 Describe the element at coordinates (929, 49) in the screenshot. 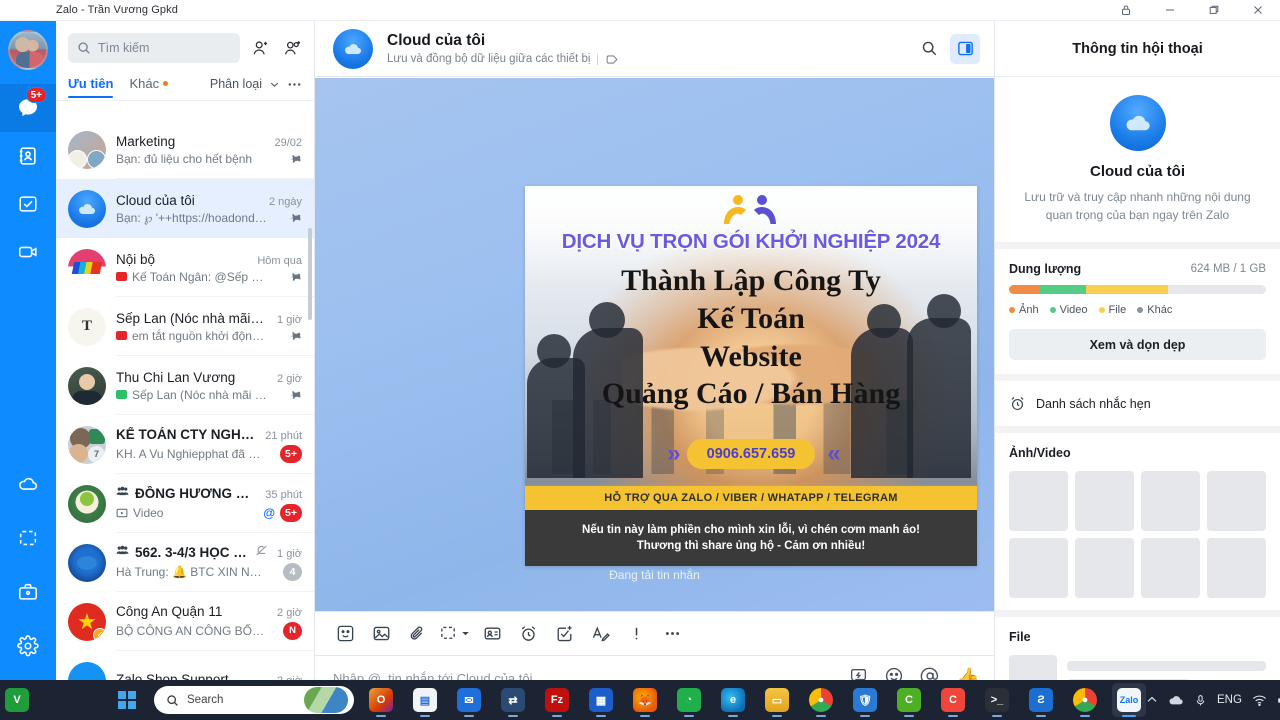

I see `chat-search-button` at that location.